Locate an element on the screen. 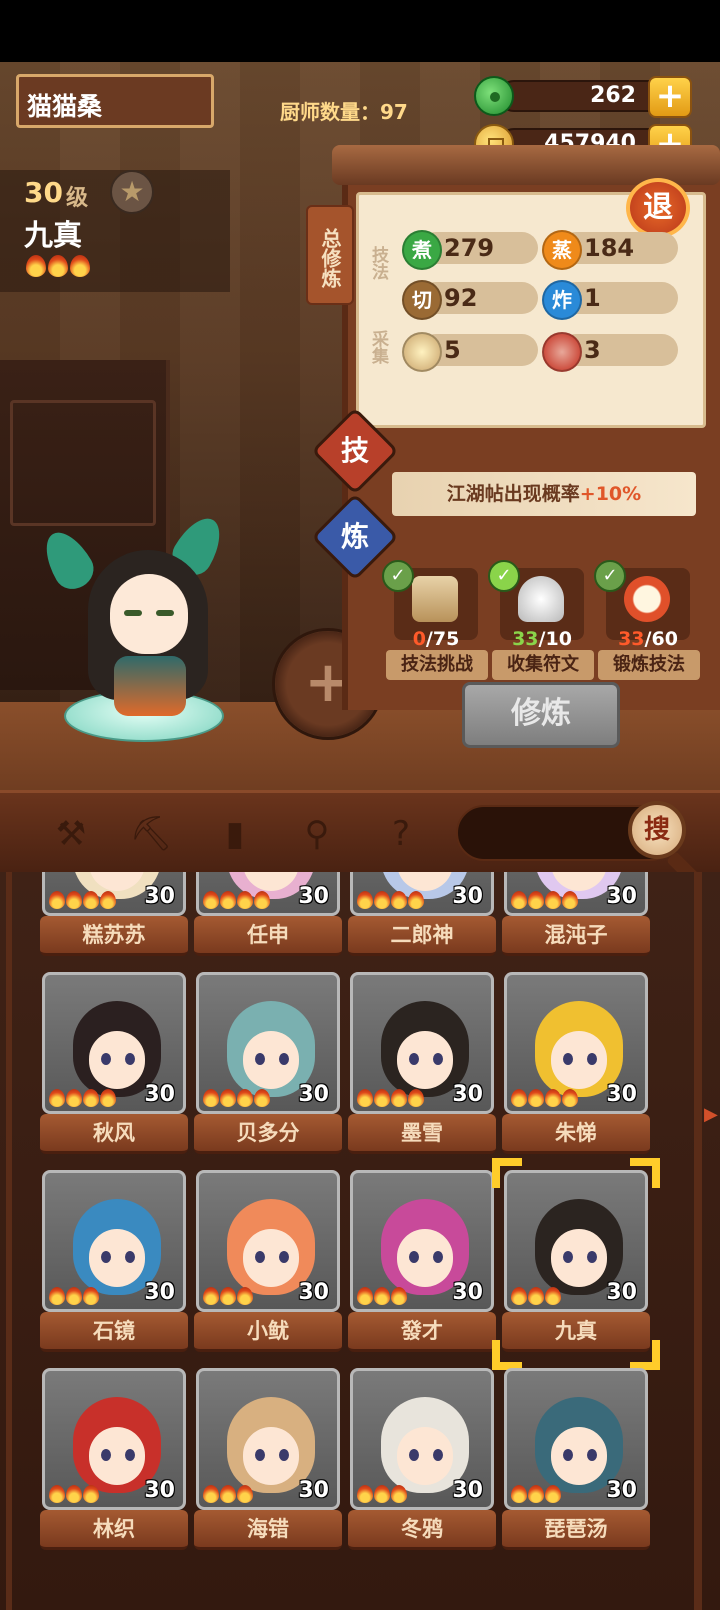 Image resolution: width=720 pixels, height=1610 pixels. chef-card: 30 秋风 is located at coordinates (114, 1066).